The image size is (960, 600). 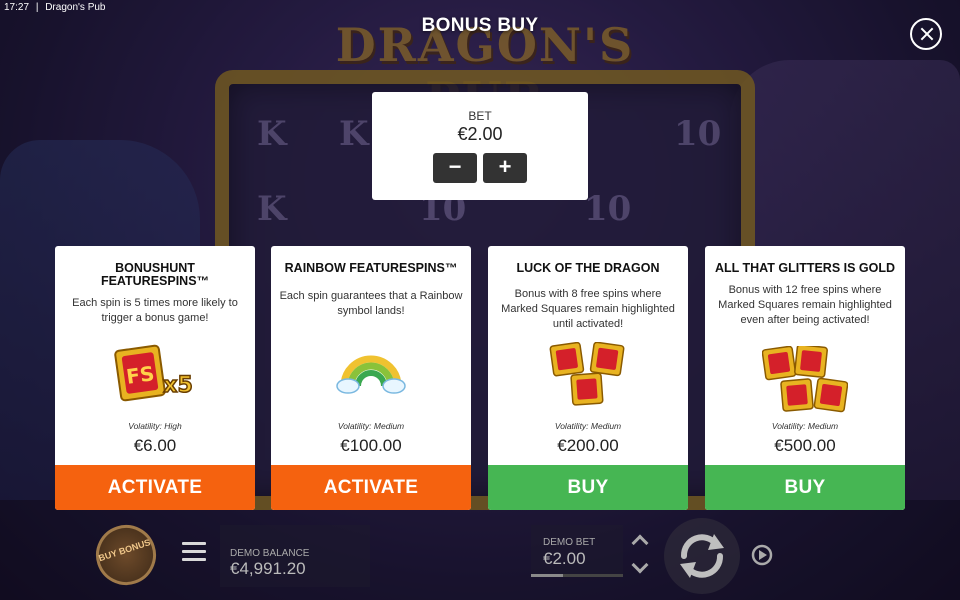 I want to click on volatility-label: Volatility: High, so click(x=155, y=426).